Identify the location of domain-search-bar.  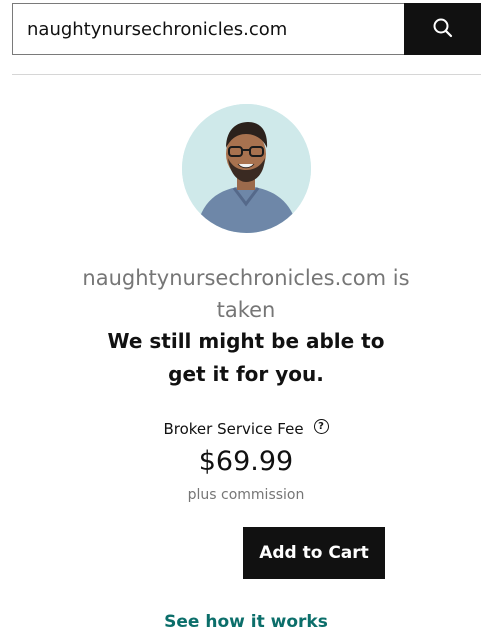
(246, 29).